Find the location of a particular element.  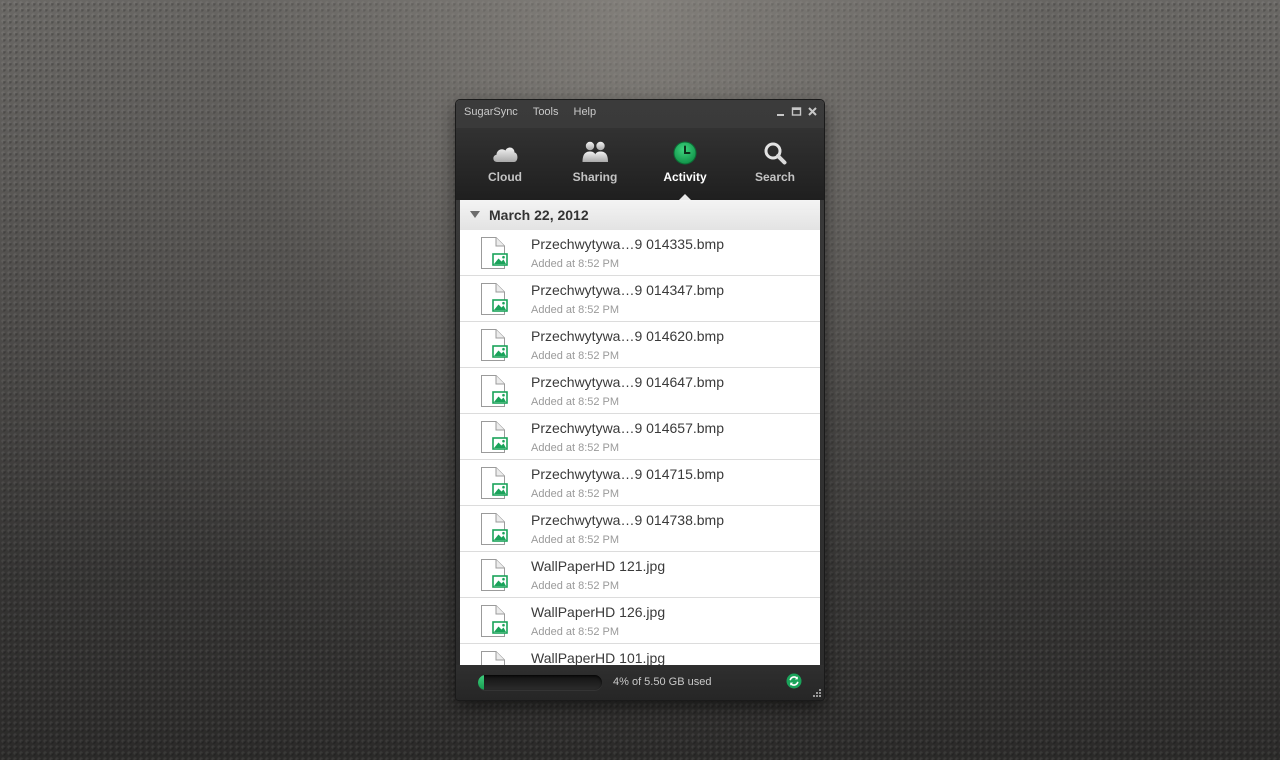

clock-icon is located at coordinates (685, 153).